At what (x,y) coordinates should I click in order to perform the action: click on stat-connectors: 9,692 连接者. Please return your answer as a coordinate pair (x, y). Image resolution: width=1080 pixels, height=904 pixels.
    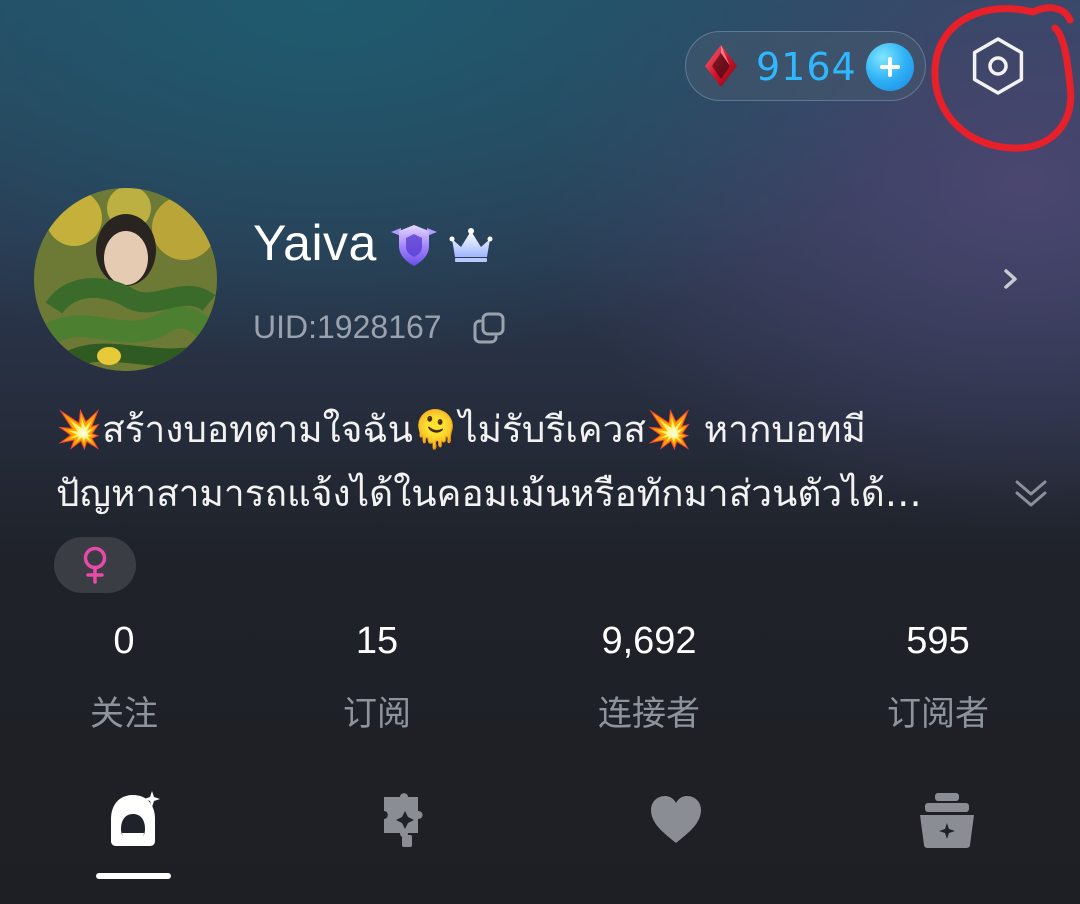
    Looking at the image, I should click on (649, 677).